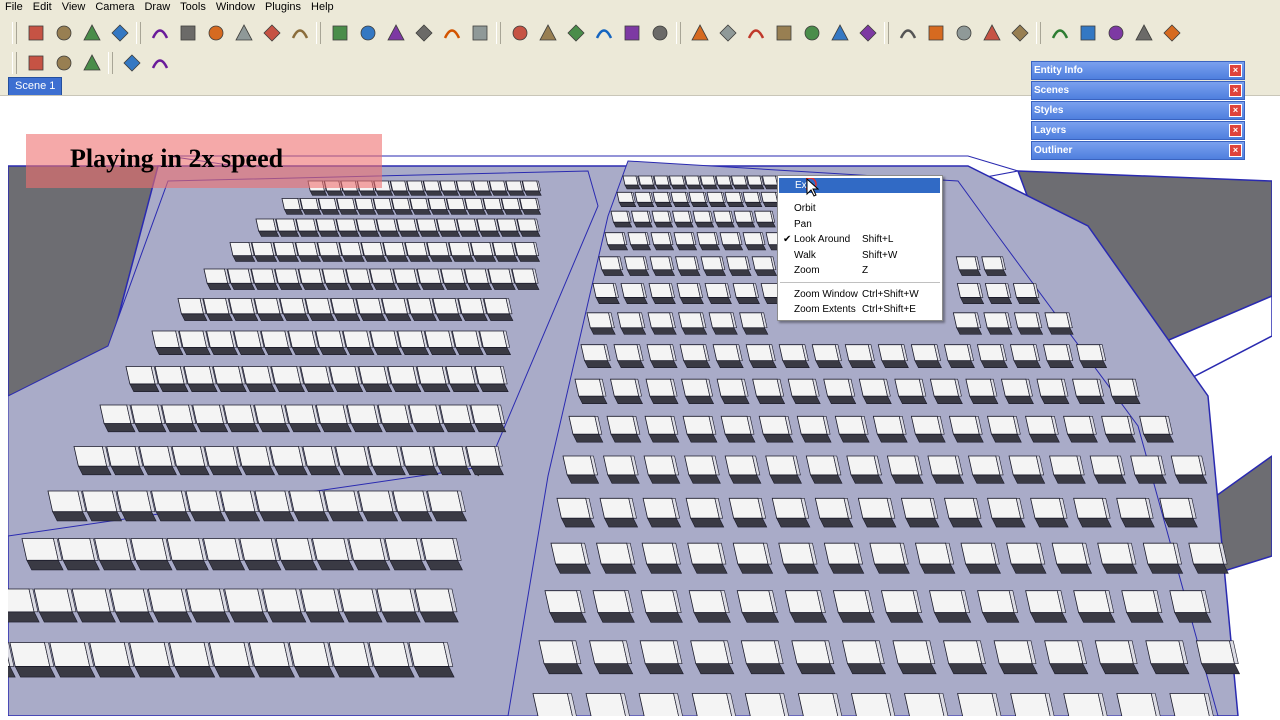 The width and height of the screenshot is (1280, 720). What do you see at coordinates (368, 33) in the screenshot?
I see `push-pull-icon` at bounding box center [368, 33].